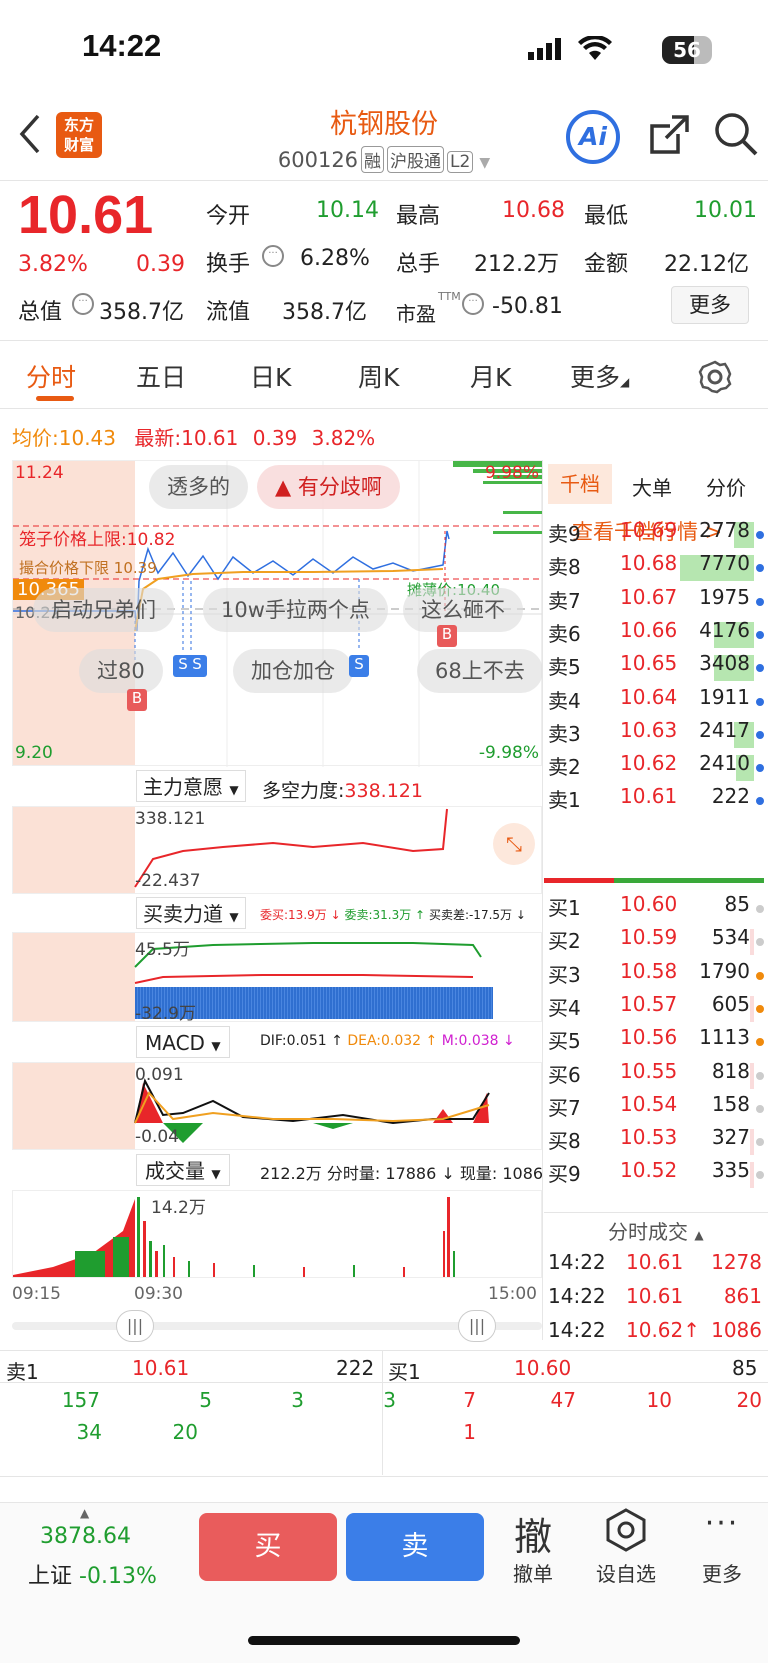  Describe the element at coordinates (342, 789) in the screenshot. I see `indicator1-readout: 多空力度:338.121` at that location.